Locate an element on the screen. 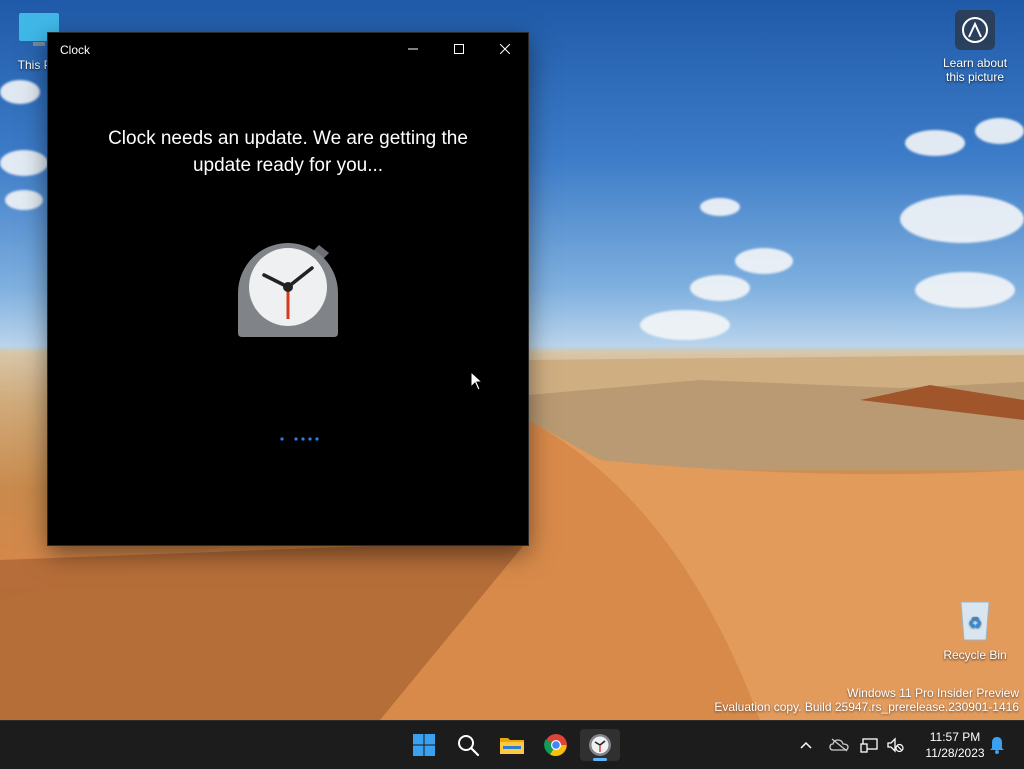 This screenshot has height=769, width=1024. chrome-button is located at coordinates (556, 745).